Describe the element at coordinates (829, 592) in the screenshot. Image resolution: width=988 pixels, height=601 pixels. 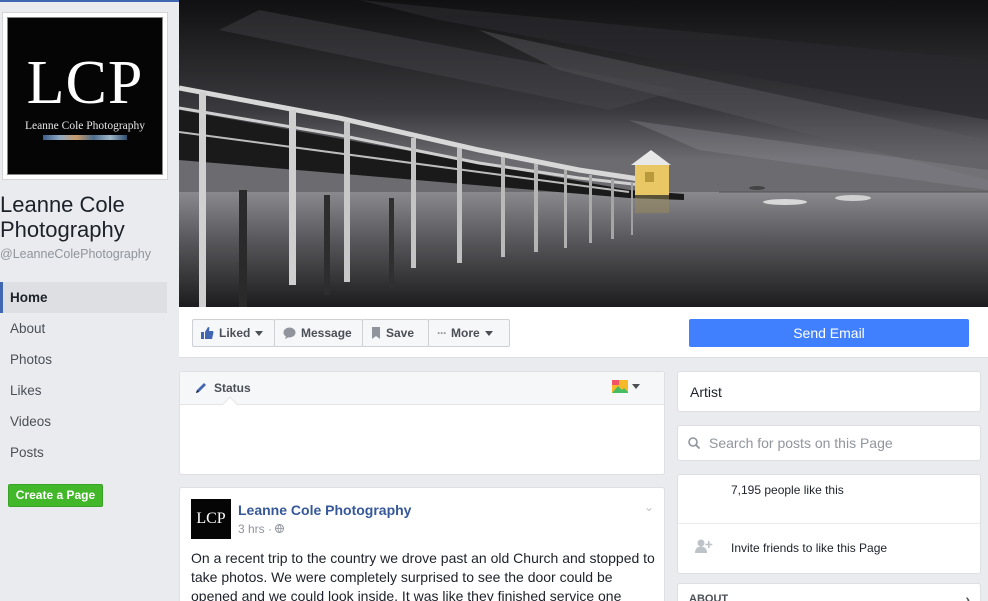
I see `about-section-header: ABOUT ›` at that location.